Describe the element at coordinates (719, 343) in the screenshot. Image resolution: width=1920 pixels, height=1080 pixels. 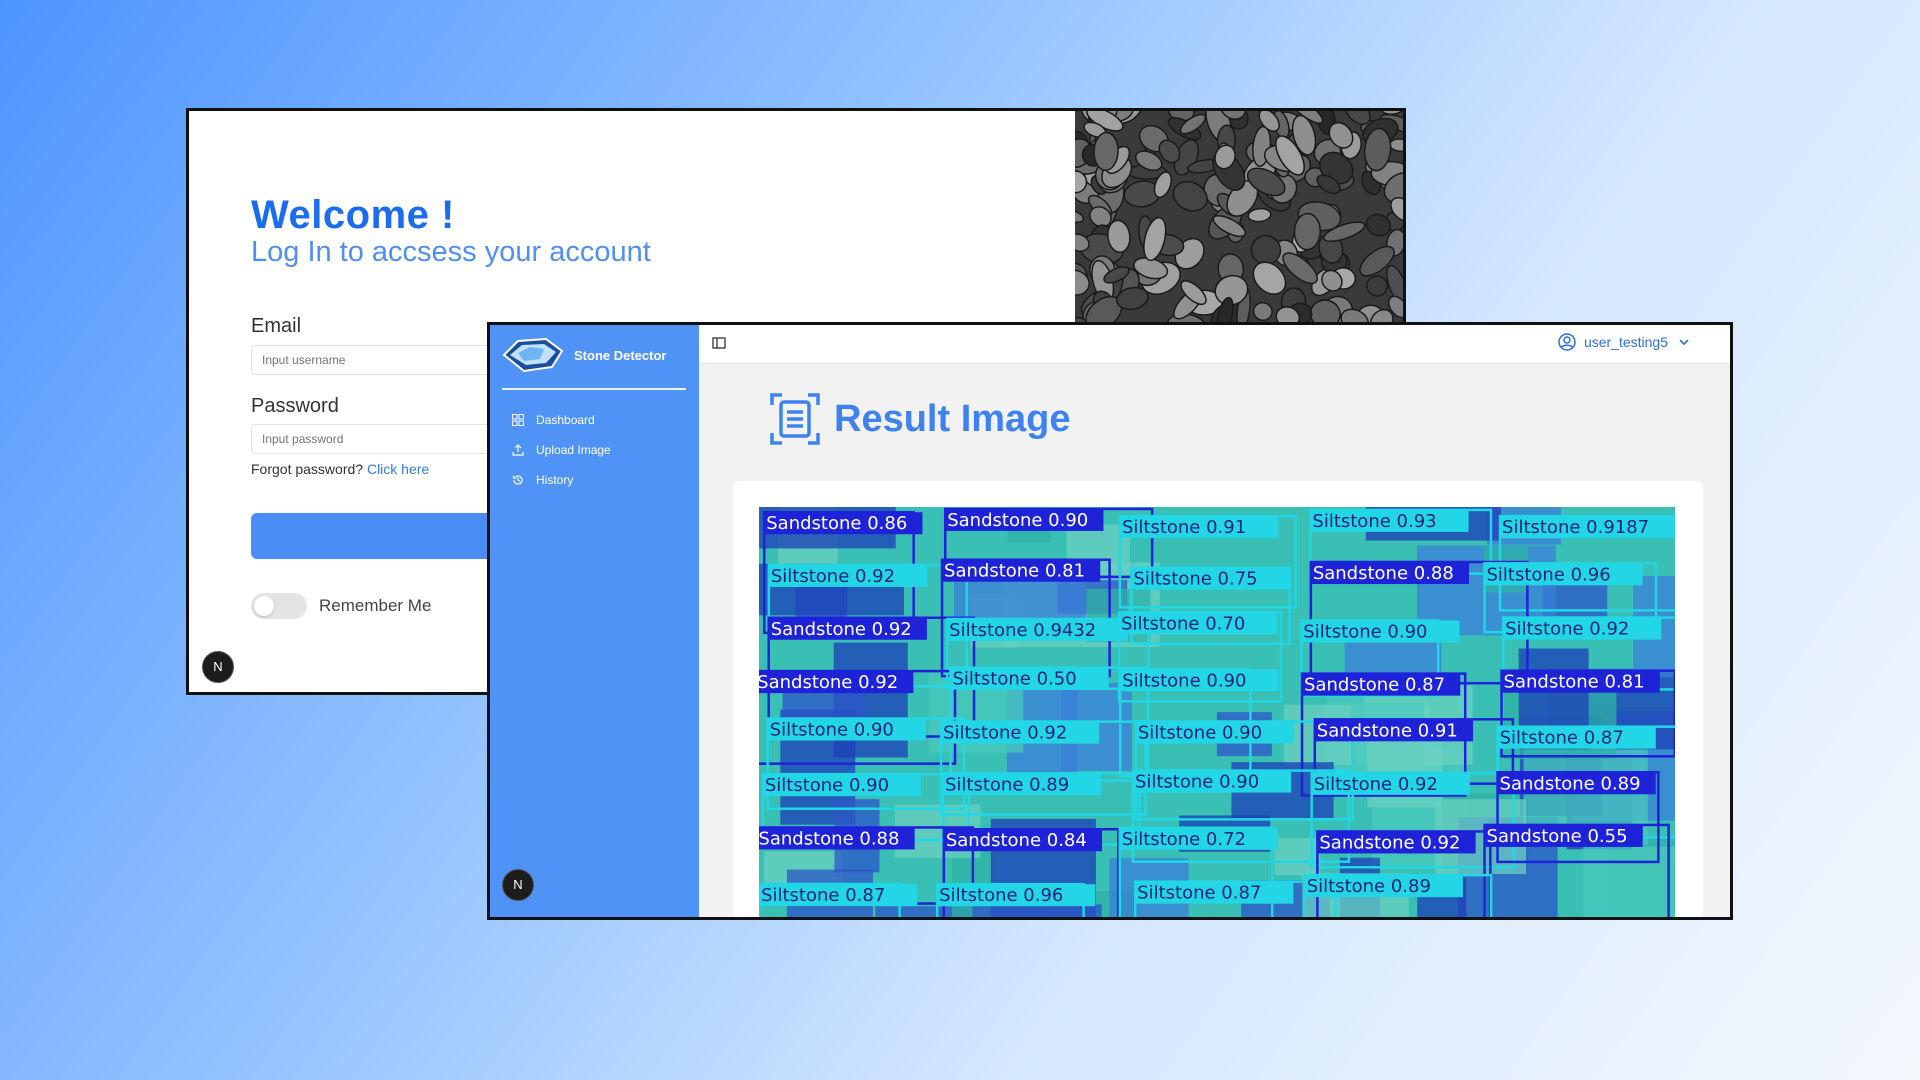
I see `sidebar-toggle-icon` at that location.